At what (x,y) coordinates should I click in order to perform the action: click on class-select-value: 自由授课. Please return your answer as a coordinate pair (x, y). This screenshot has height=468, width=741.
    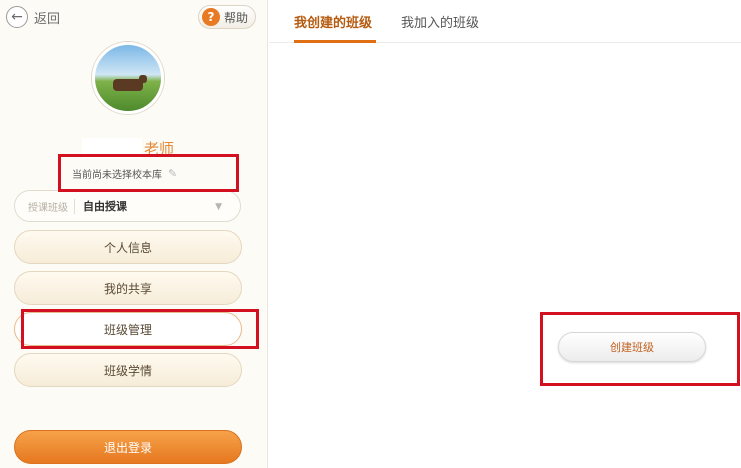
    Looking at the image, I should click on (105, 206).